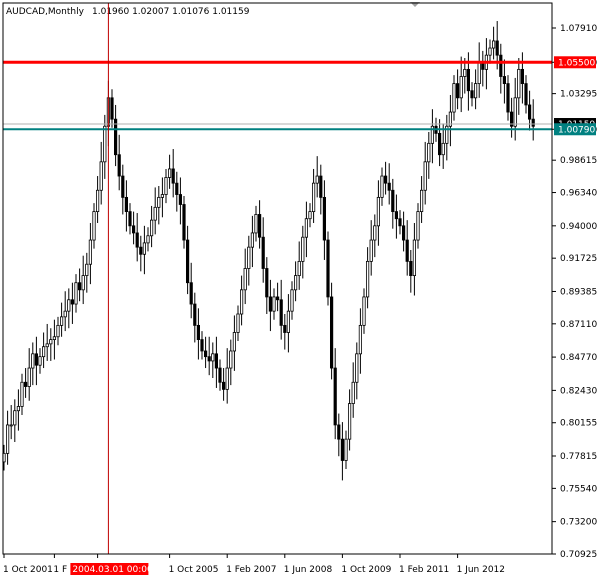  I want to click on x-tick-label: 1 Feb 2011, so click(424, 570).